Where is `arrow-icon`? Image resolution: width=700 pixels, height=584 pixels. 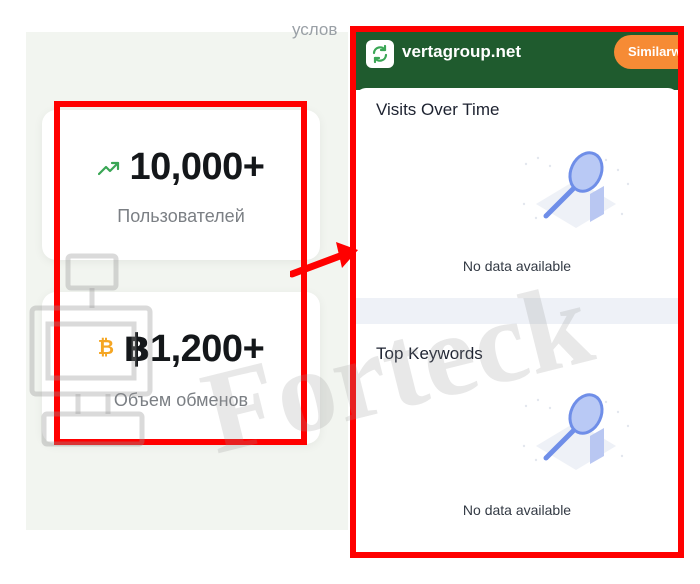
arrow-icon is located at coordinates (324, 260).